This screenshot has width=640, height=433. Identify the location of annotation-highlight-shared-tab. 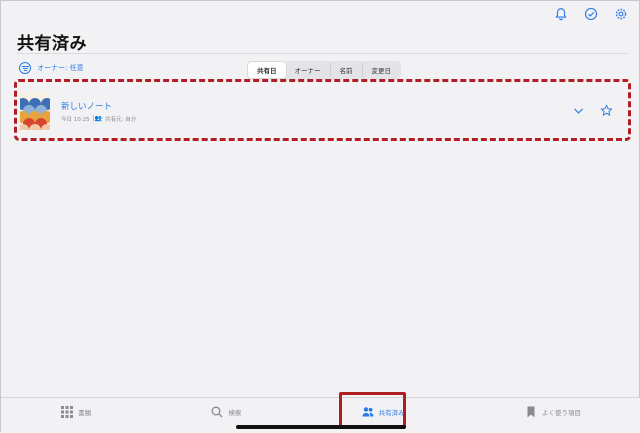
(372, 410).